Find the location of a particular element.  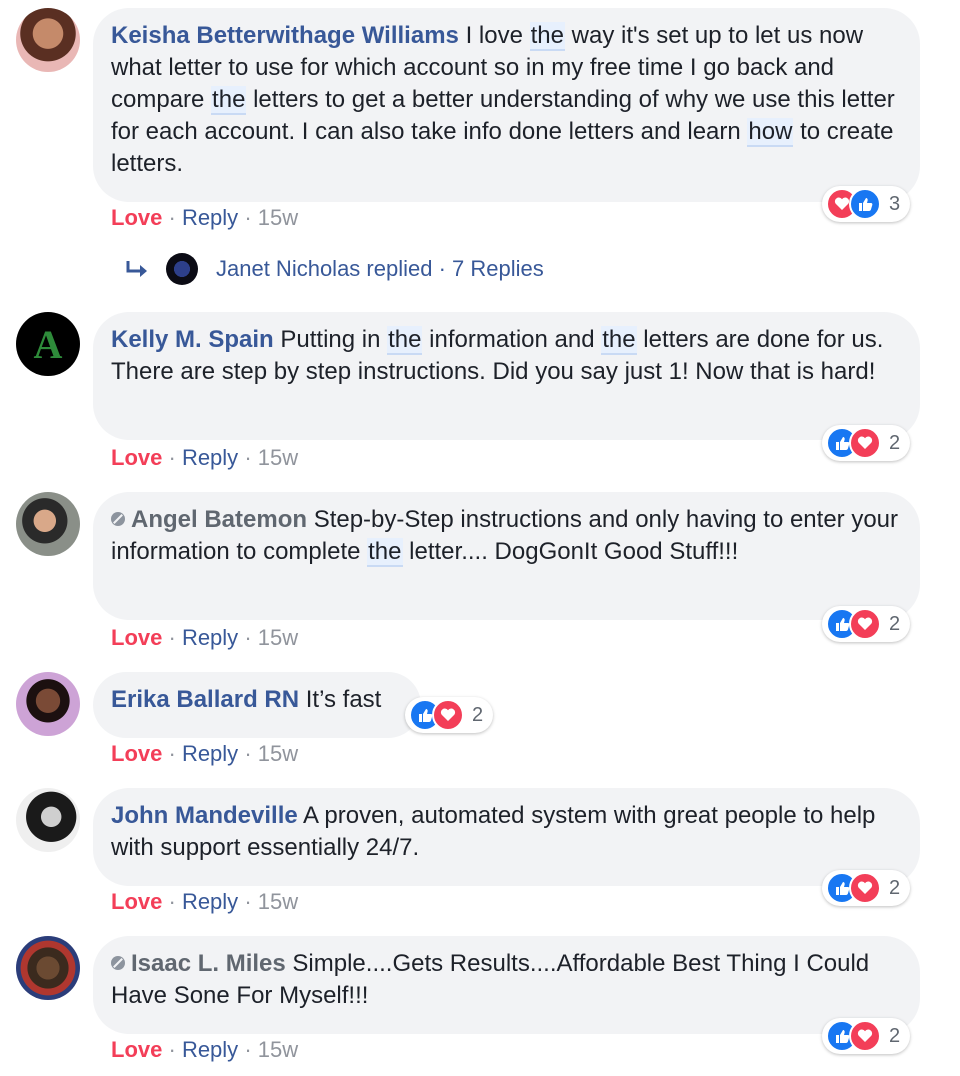

avatar-angel is located at coordinates (48, 524).